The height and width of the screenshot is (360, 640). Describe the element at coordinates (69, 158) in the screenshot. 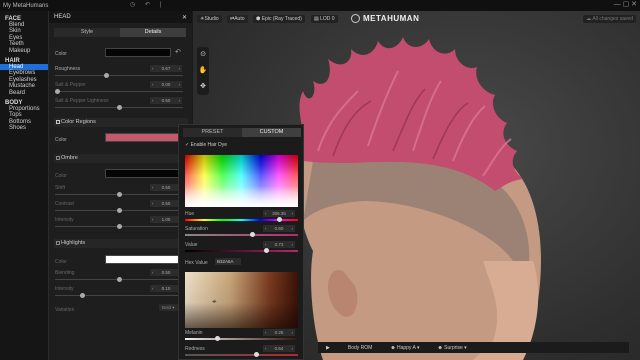

I see `ombre-title: Ombre` at that location.